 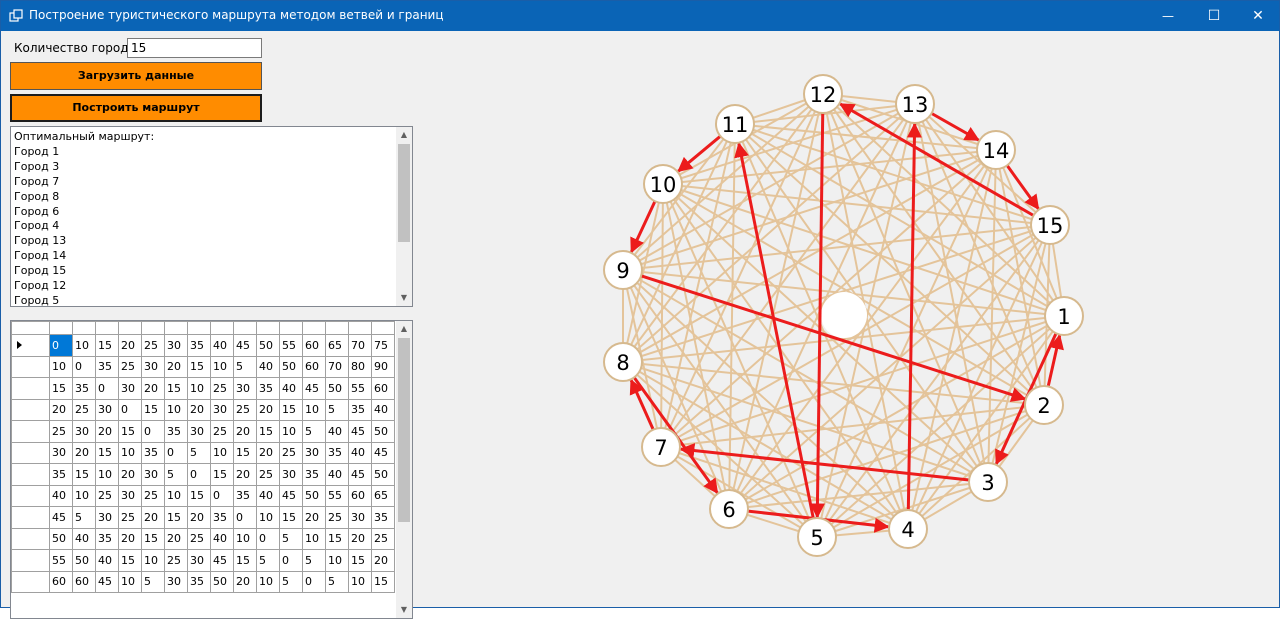 I want to click on city-node-label: 7, so click(x=660, y=448).